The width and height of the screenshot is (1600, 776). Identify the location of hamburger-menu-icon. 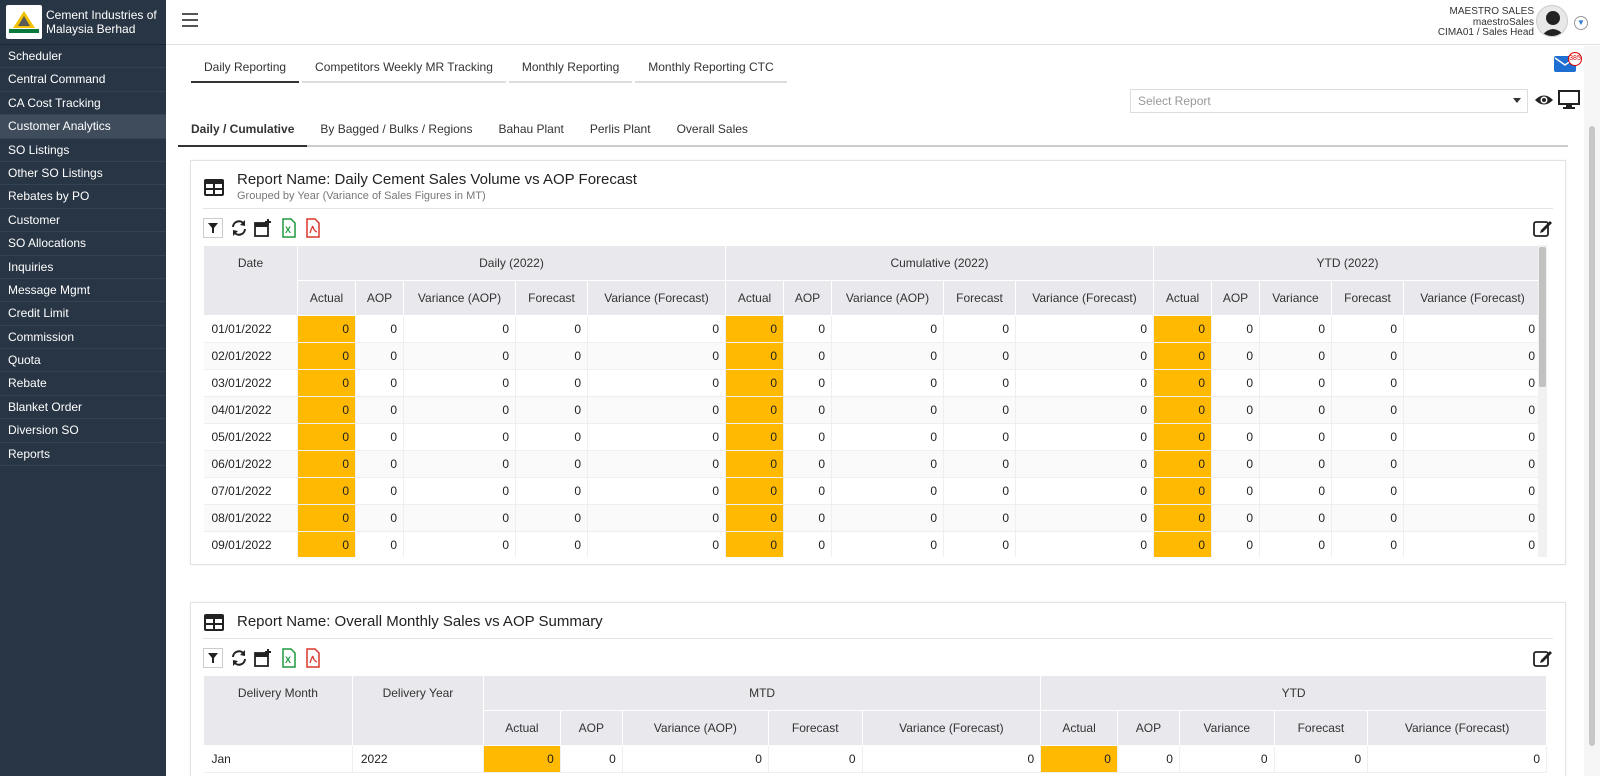
(190, 20).